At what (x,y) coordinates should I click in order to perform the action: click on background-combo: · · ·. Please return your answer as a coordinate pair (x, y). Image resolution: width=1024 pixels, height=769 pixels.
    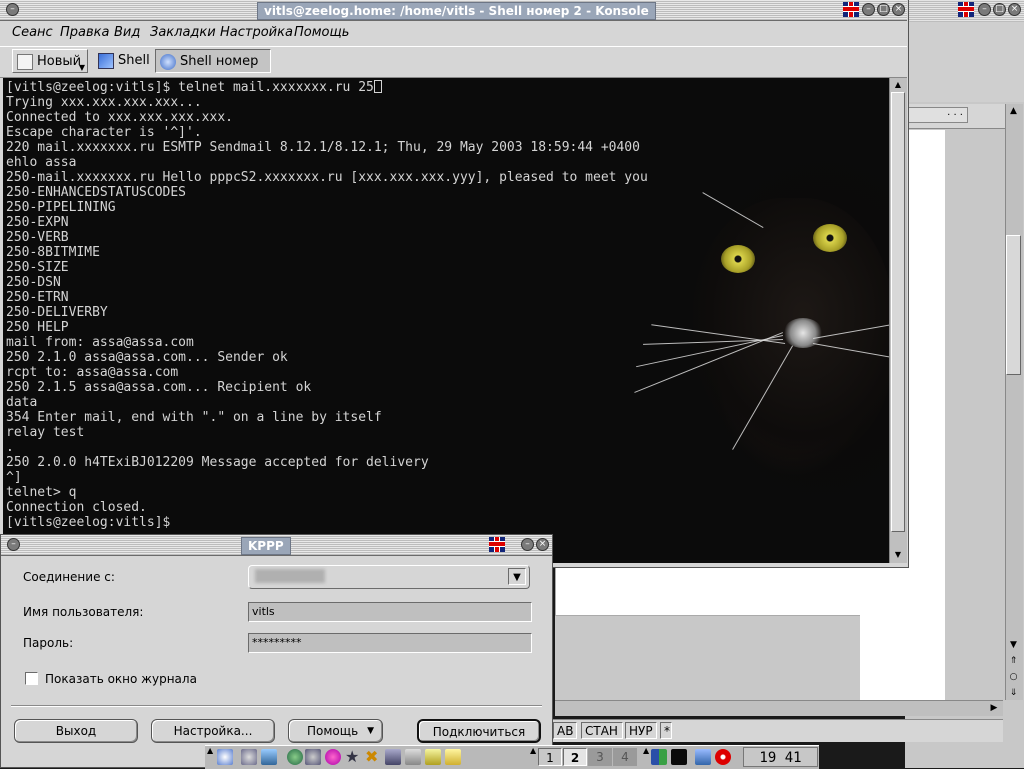
    Looking at the image, I should click on (938, 115).